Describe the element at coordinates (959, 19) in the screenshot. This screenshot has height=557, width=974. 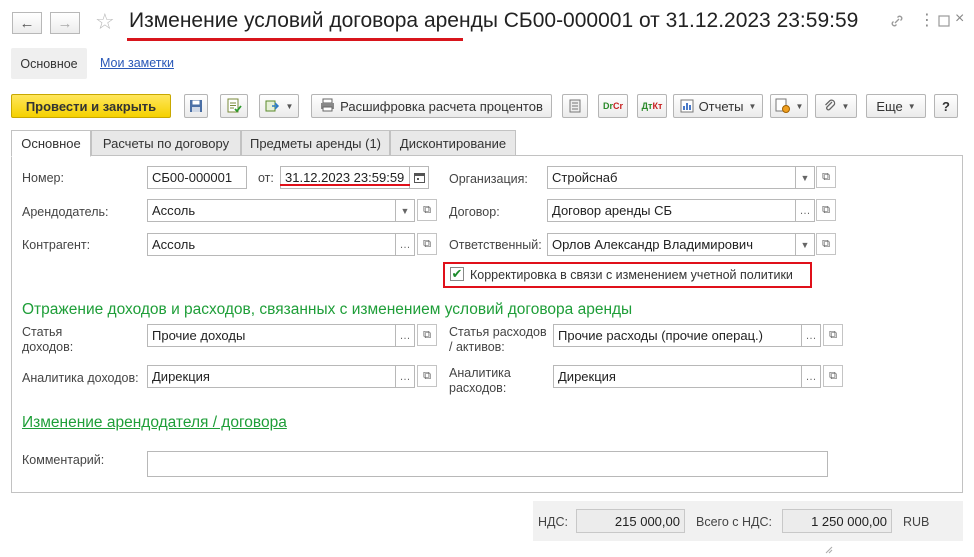
I see `close-icon: ×` at that location.